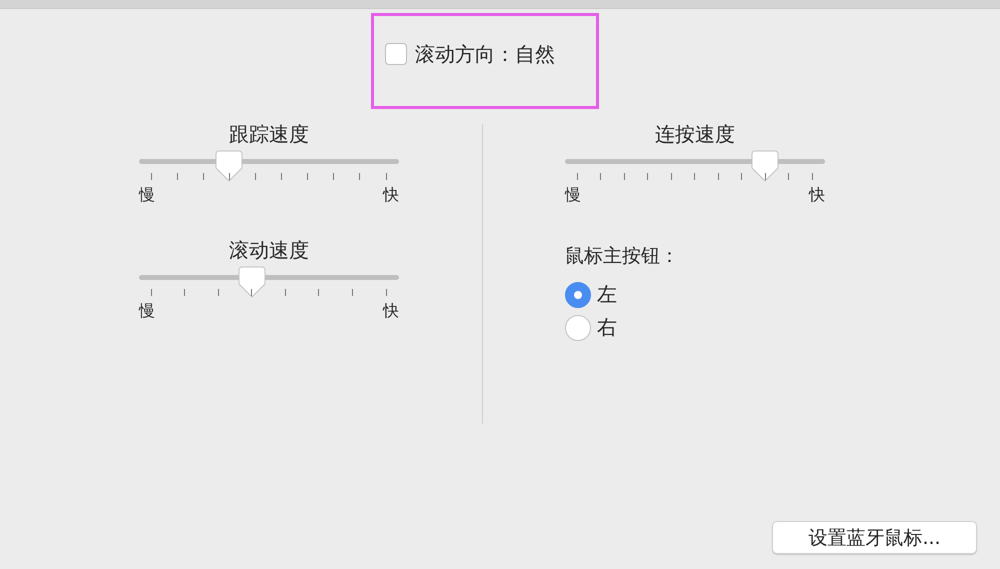  Describe the element at coordinates (607, 327) in the screenshot. I see `radio-label: 右` at that location.